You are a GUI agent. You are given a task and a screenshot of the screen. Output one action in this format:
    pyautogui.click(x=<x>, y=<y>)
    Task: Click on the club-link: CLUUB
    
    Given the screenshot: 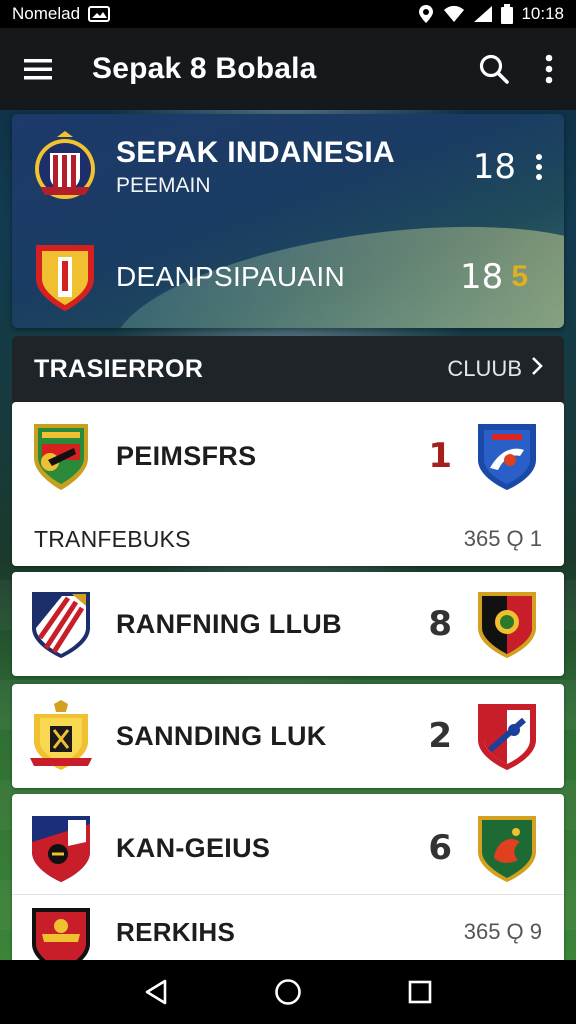 What is the action you would take?
    pyautogui.click(x=495, y=369)
    